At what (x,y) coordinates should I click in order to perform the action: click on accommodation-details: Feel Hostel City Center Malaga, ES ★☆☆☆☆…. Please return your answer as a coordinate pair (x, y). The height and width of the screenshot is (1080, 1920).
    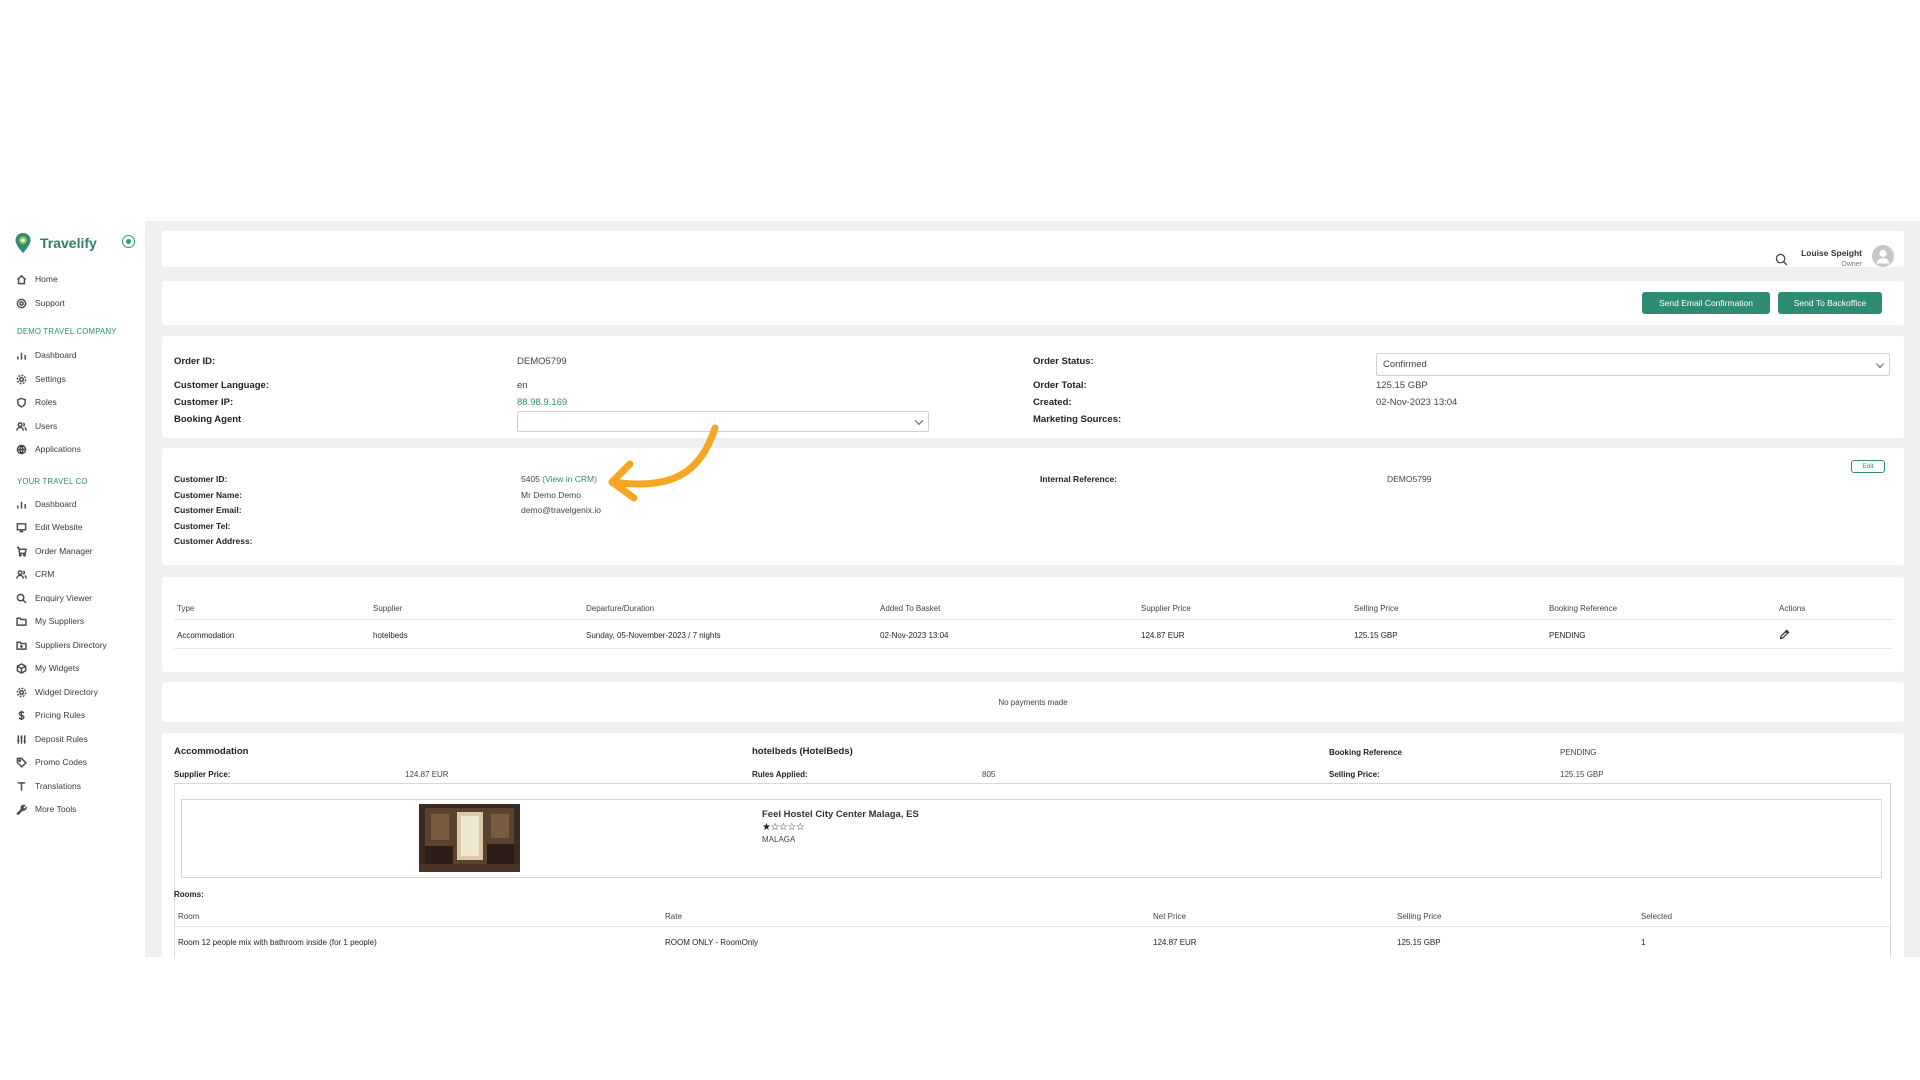
    Looking at the image, I should click on (1032, 870).